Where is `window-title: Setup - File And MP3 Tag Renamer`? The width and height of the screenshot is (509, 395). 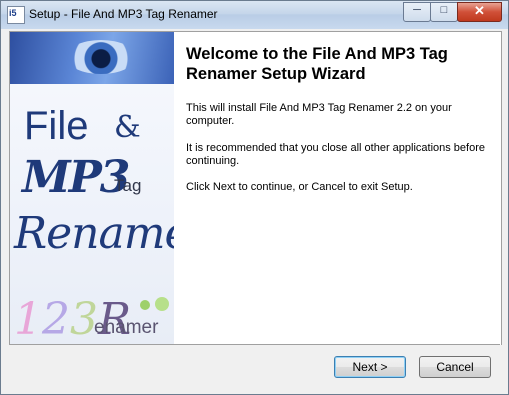 window-title: Setup - File And MP3 Tag Renamer is located at coordinates (123, 14).